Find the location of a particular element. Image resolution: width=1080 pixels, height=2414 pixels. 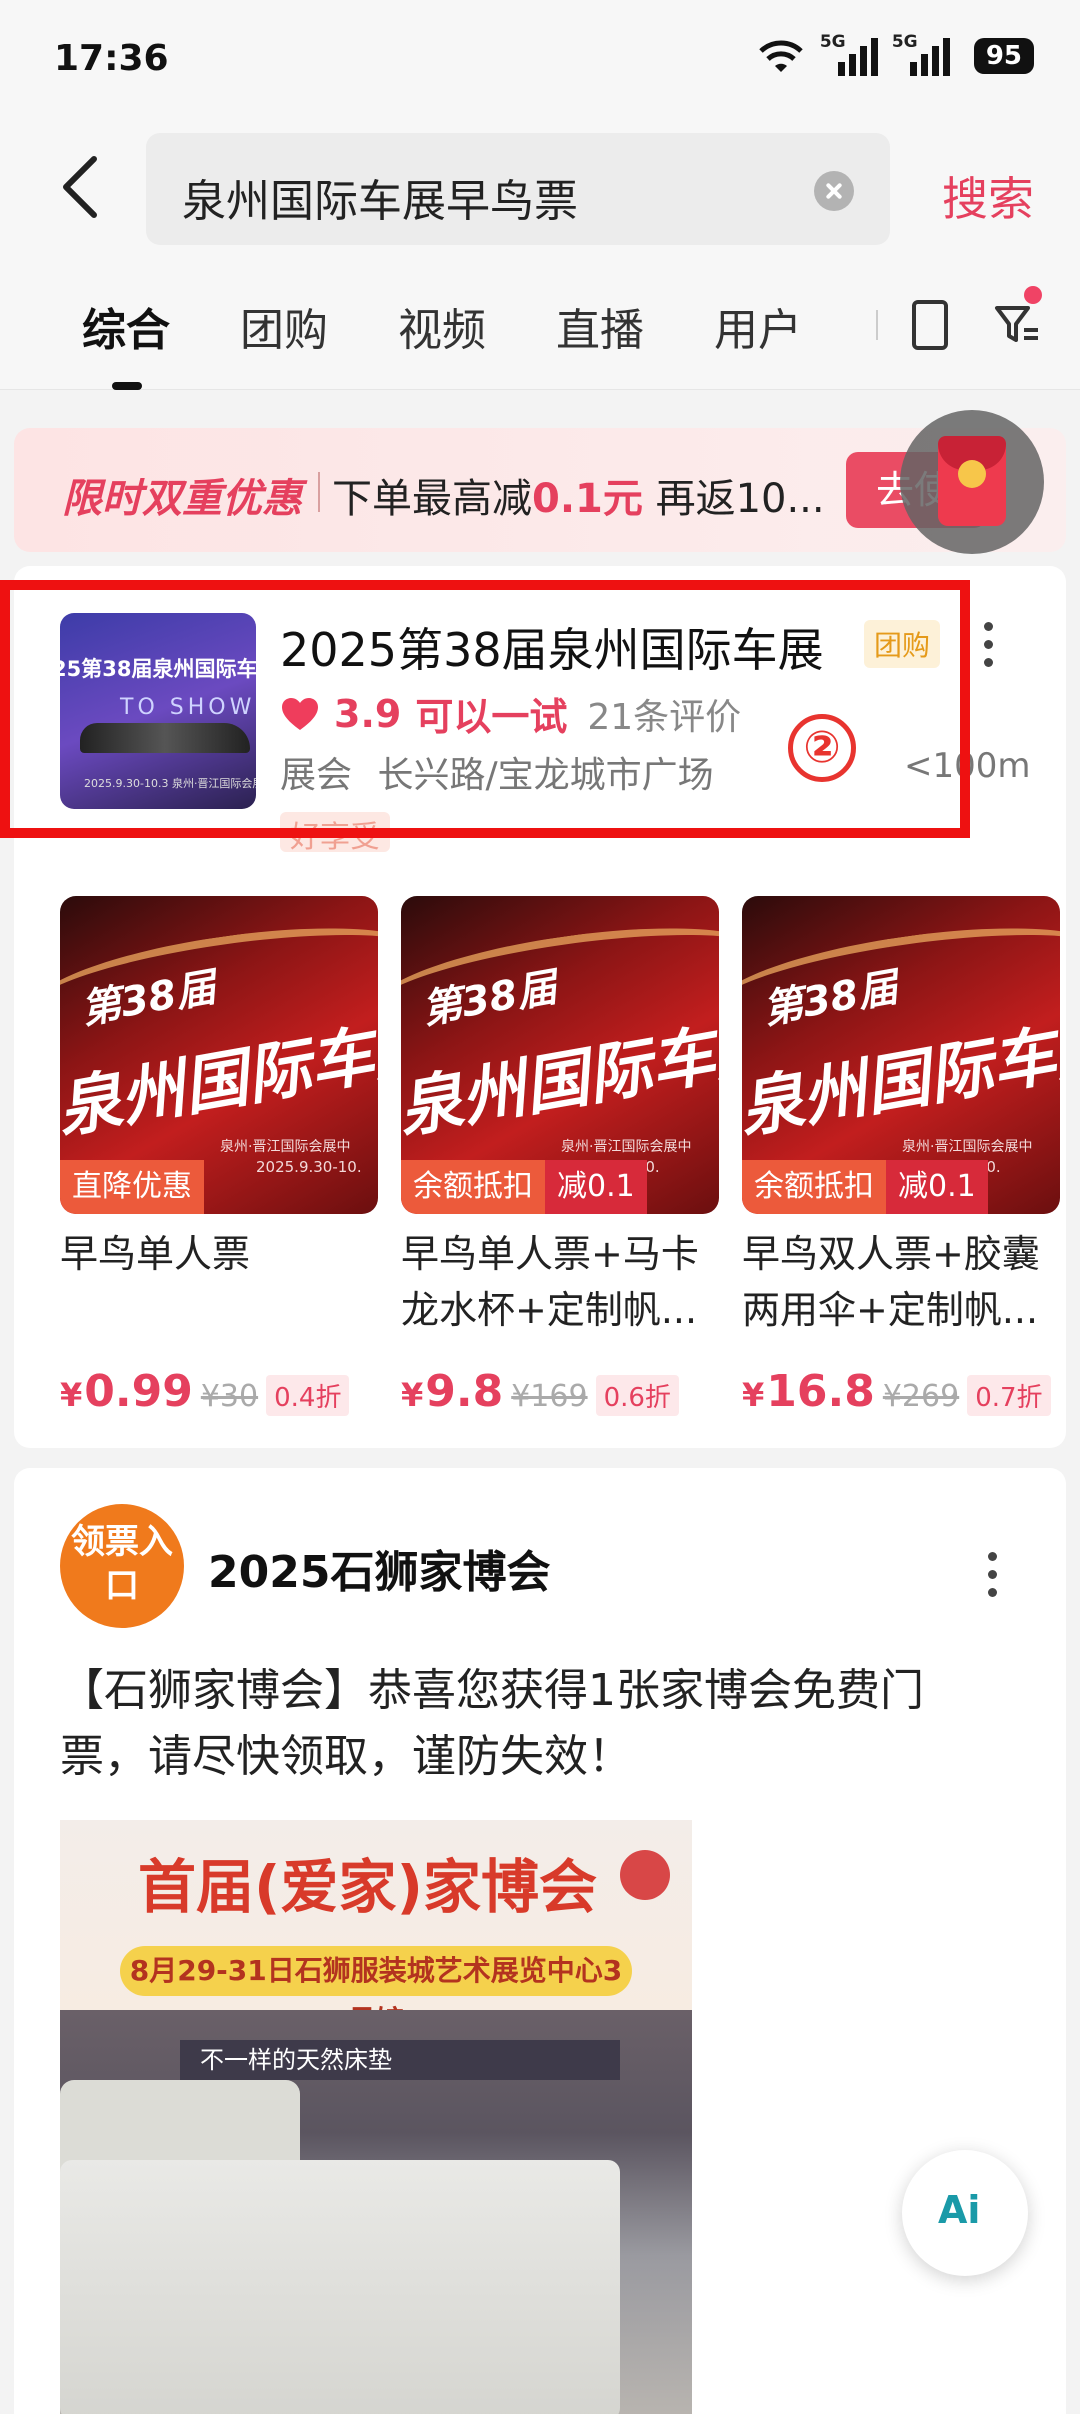

post-text: 【石狮家博会】恭喜您获得1张家博会免费门票，请尽快领取，谨防失效！ is located at coordinates (492, 1723).